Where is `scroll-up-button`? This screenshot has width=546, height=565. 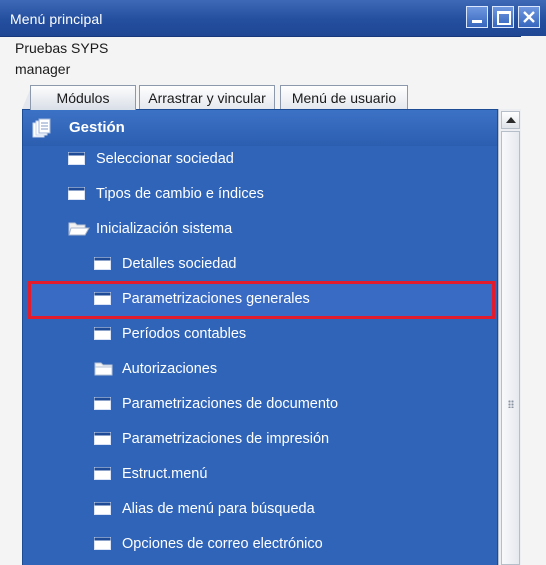
scroll-up-button is located at coordinates (510, 120).